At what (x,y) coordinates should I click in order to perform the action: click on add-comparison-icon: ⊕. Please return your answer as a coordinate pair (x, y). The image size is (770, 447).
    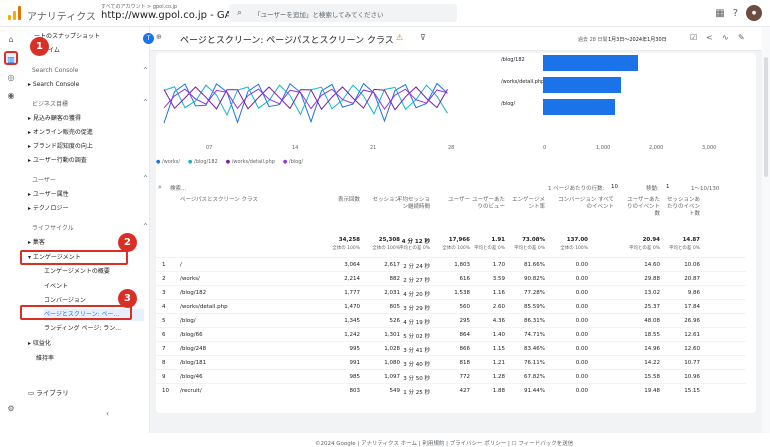
    Looking at the image, I should click on (159, 37).